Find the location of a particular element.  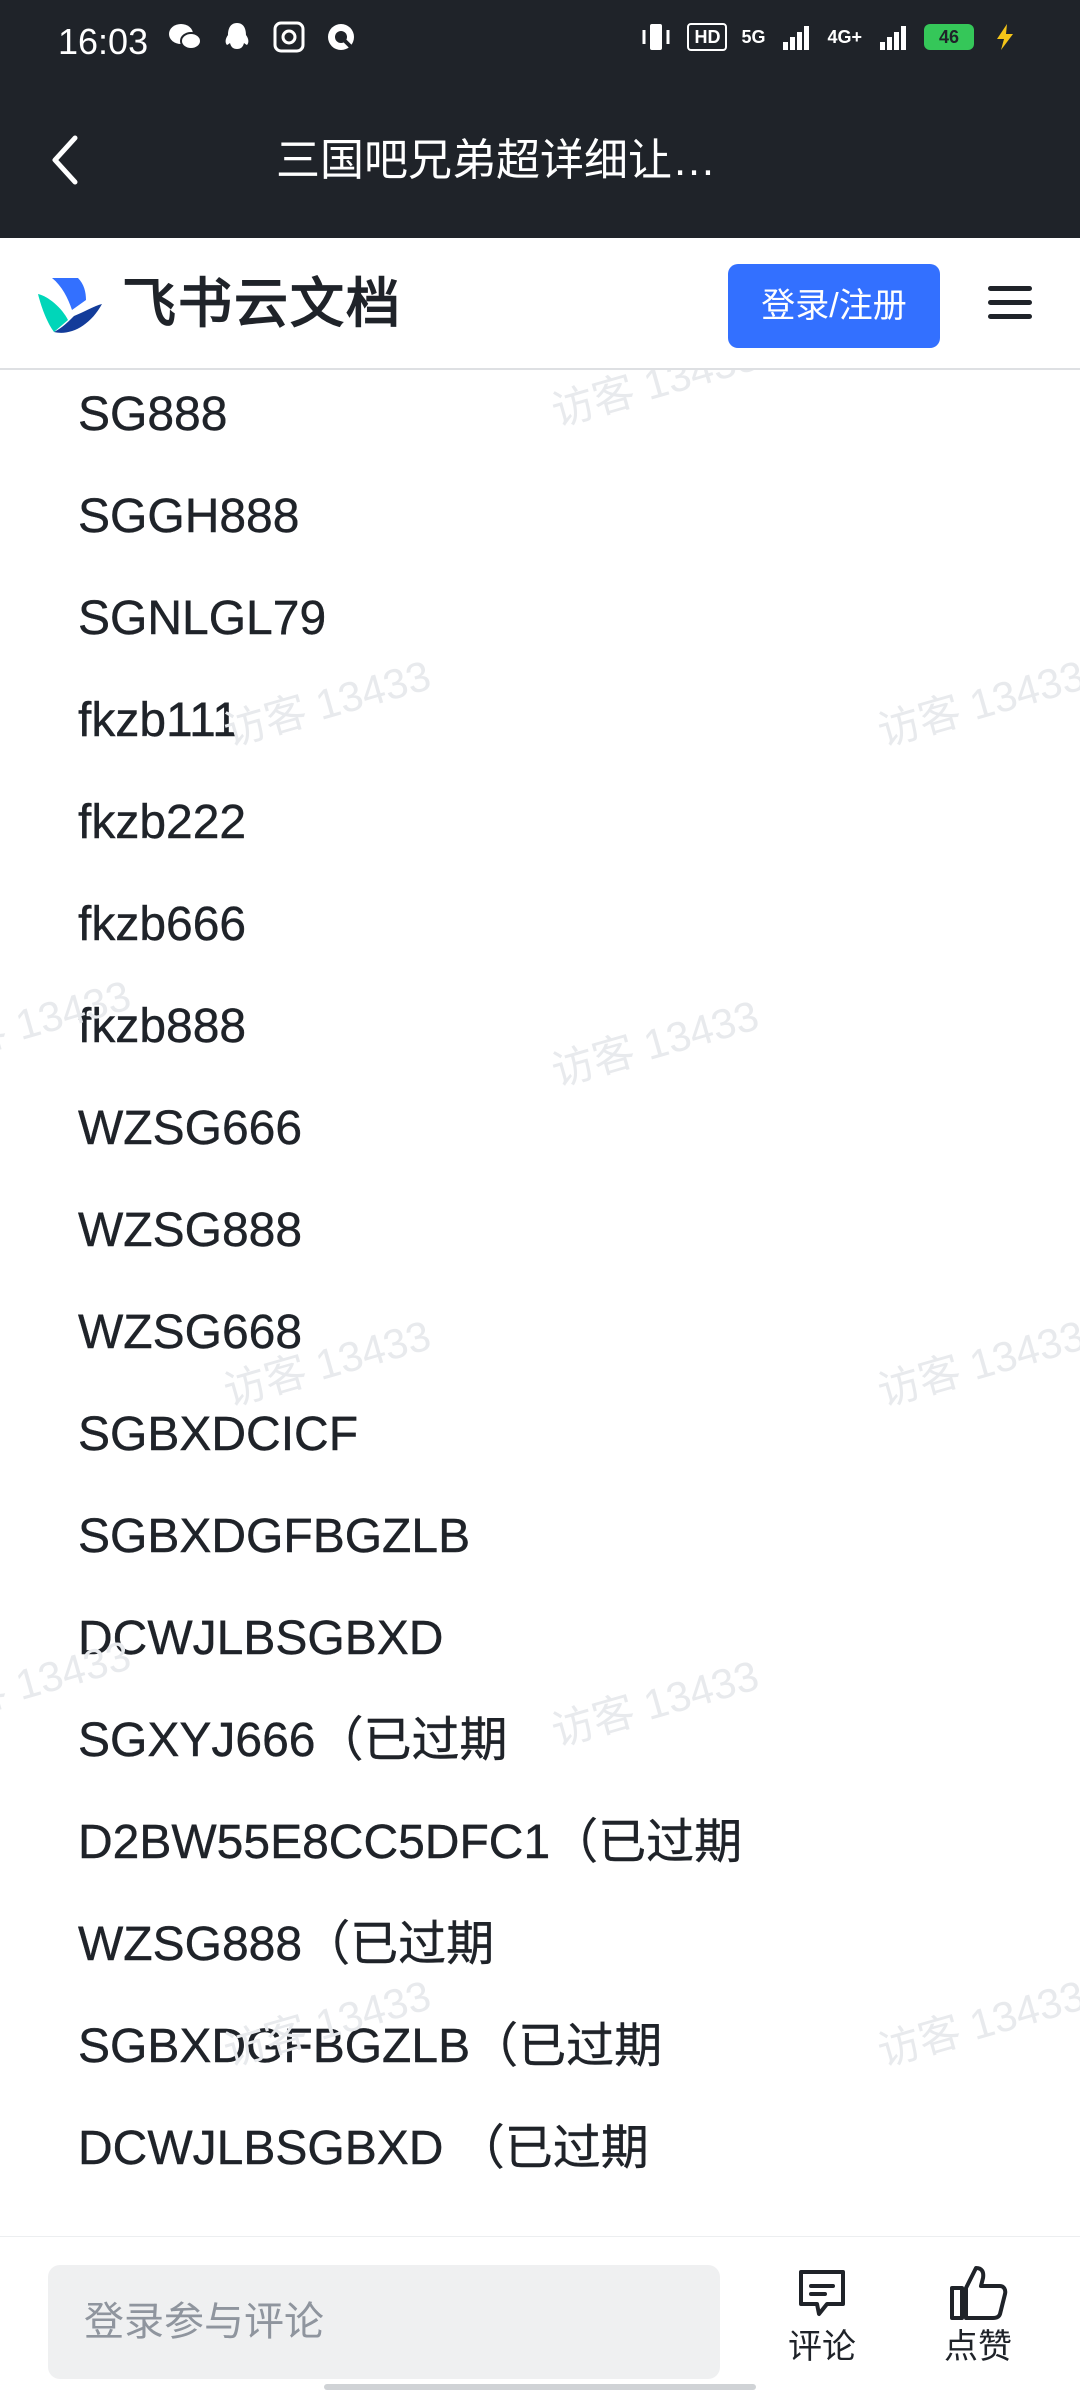

hd-badge: HD is located at coordinates (707, 37).